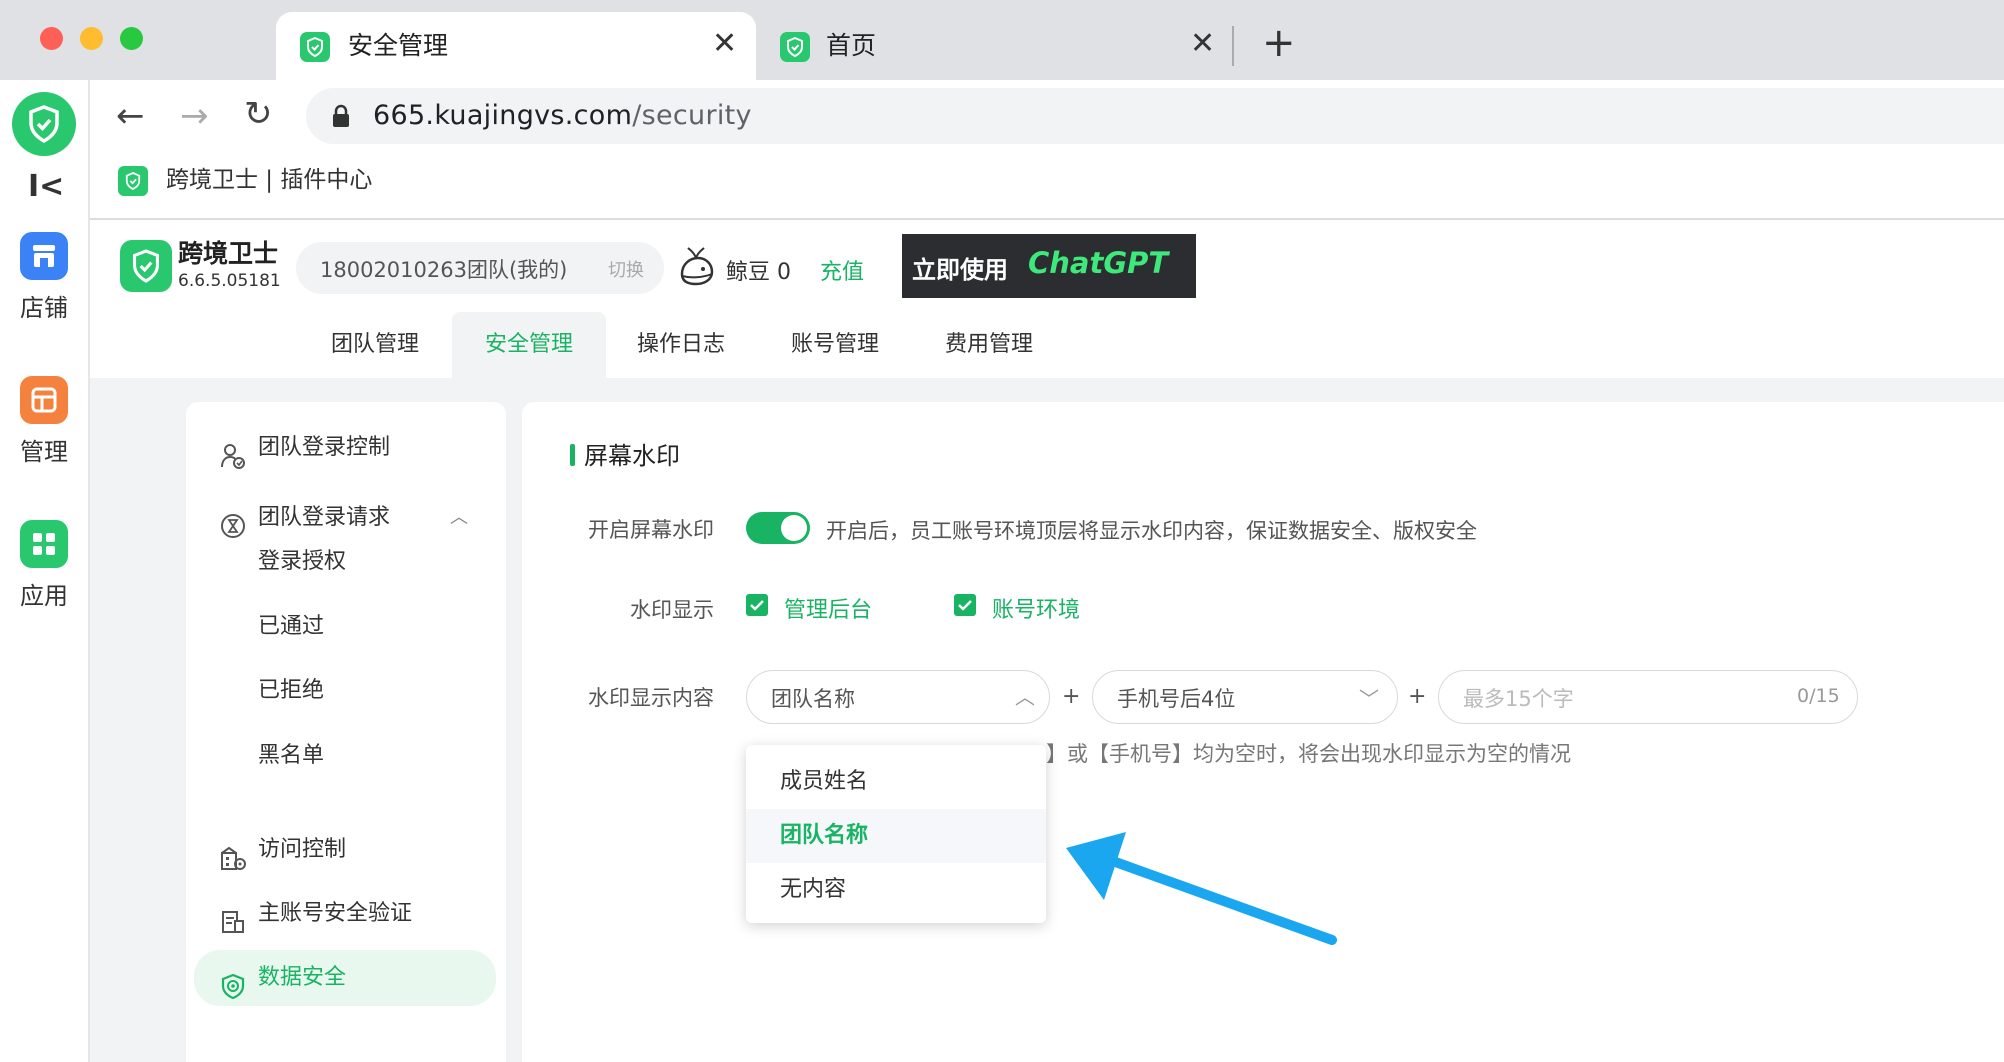 This screenshot has height=1062, width=2004. What do you see at coordinates (302, 849) in the screenshot?
I see `menu-label: 访问控制` at bounding box center [302, 849].